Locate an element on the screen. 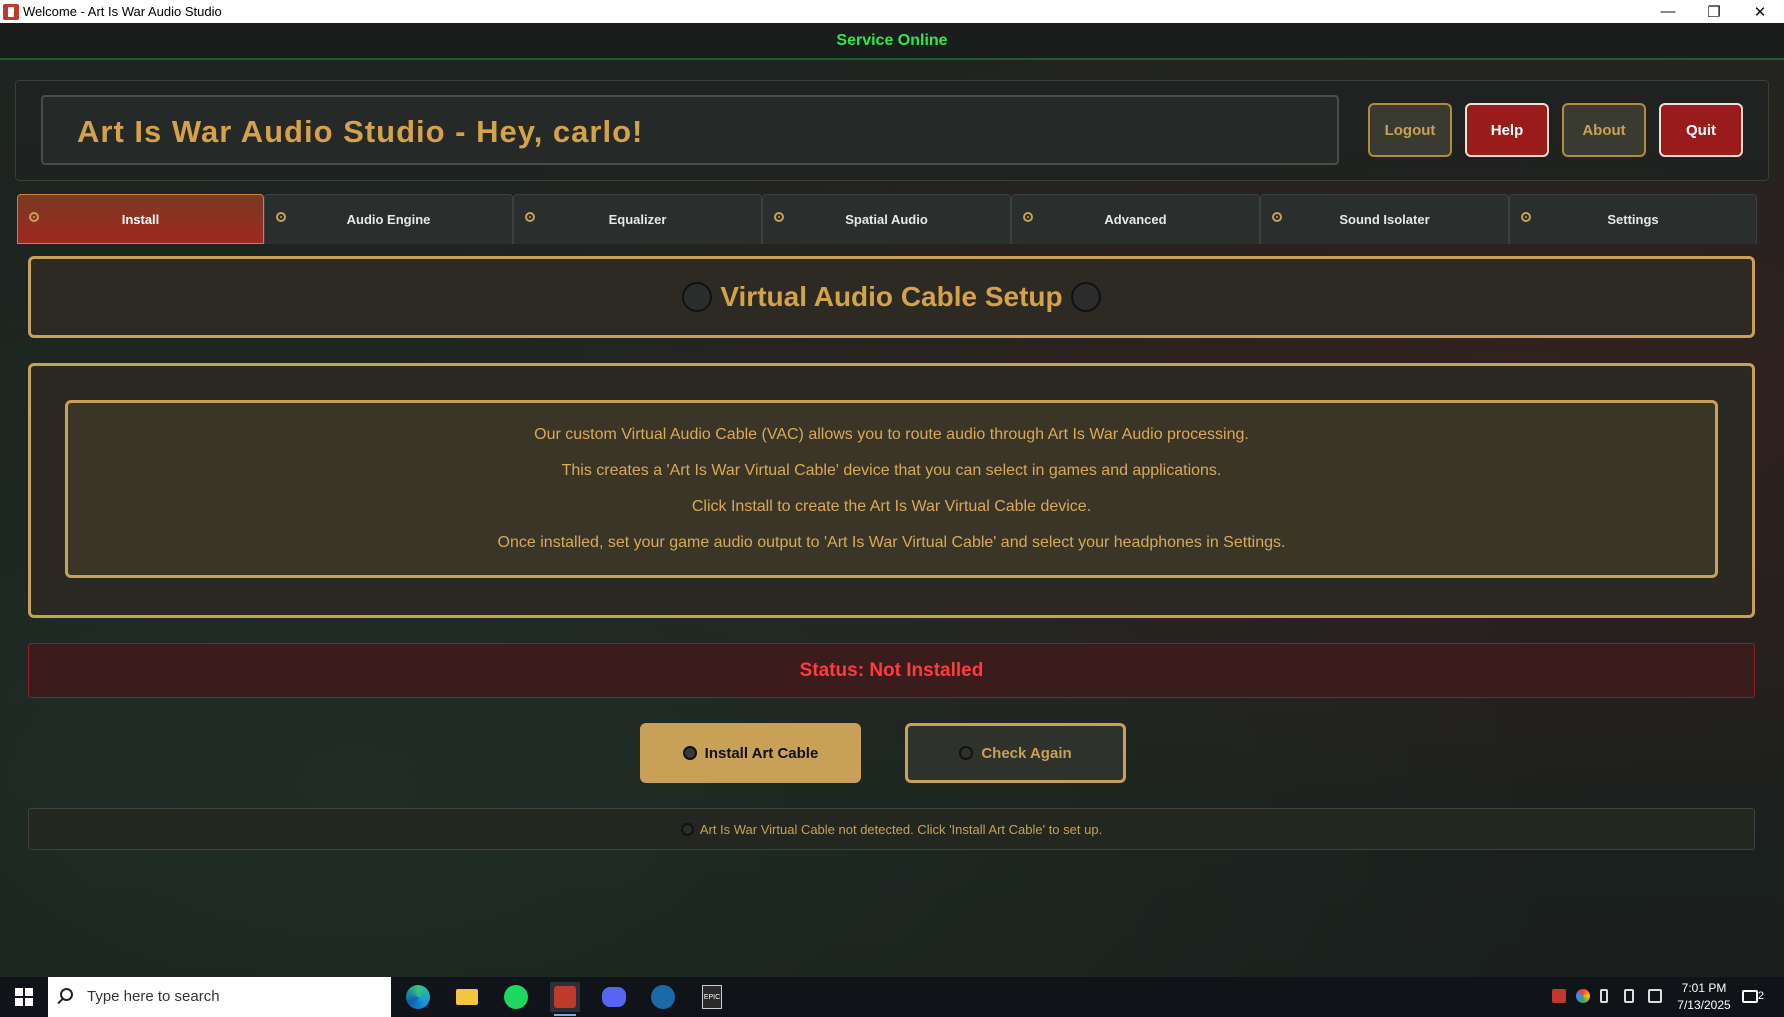  discord-app is located at coordinates (614, 997).